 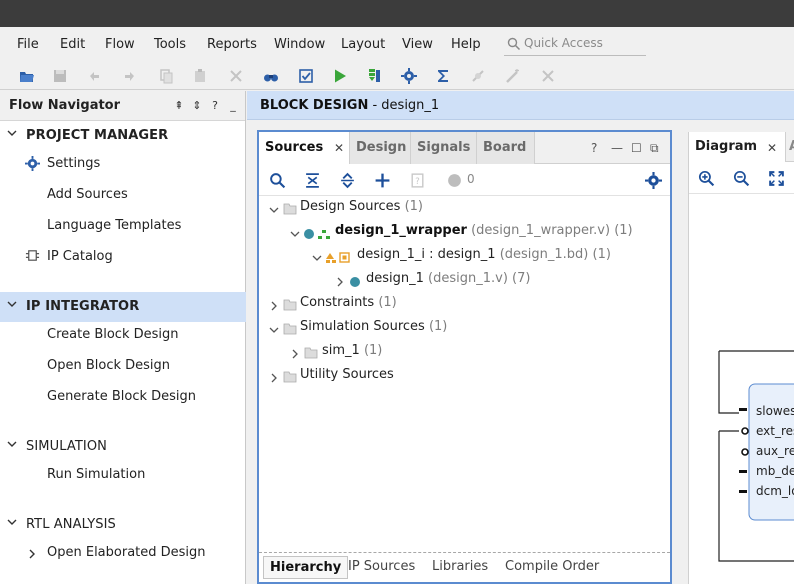 What do you see at coordinates (299, 44) in the screenshot?
I see `menu-window: Window` at bounding box center [299, 44].